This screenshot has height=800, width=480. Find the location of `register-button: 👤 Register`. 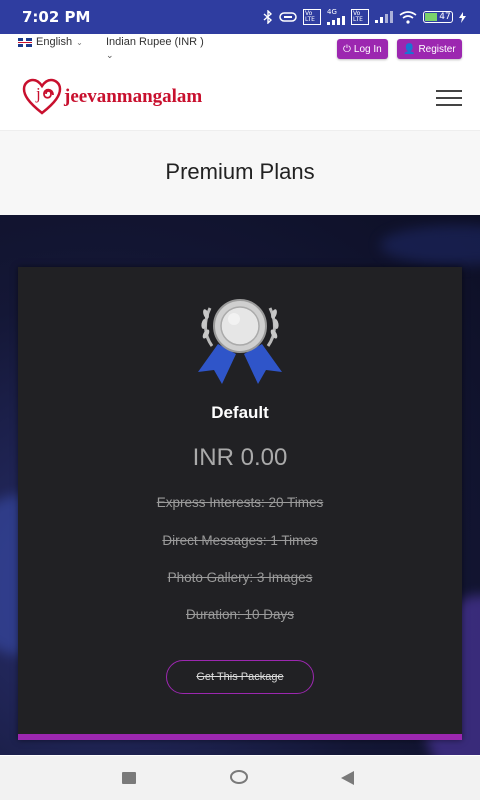

register-button: 👤 Register is located at coordinates (429, 49).